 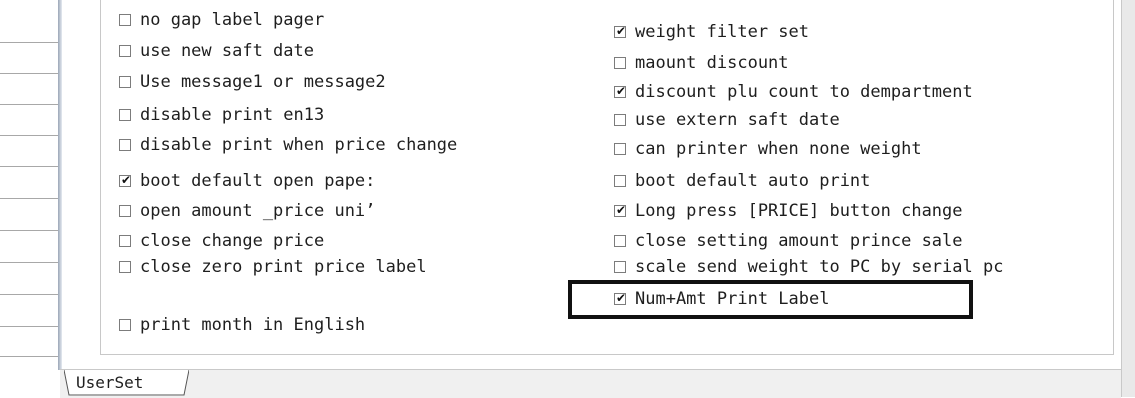 I want to click on right-option-1: maount discount, so click(x=701, y=63).